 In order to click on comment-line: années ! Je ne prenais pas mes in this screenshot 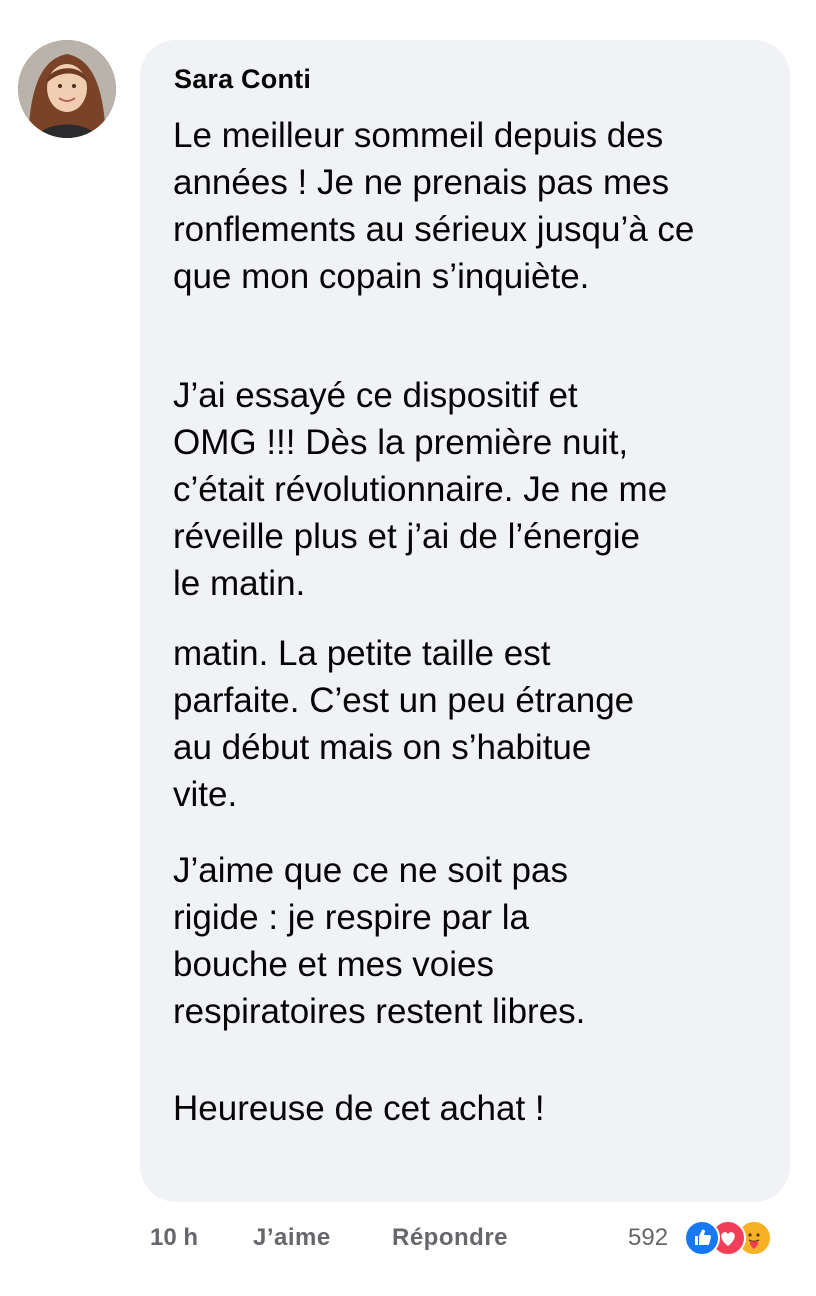, I will do `click(421, 182)`.